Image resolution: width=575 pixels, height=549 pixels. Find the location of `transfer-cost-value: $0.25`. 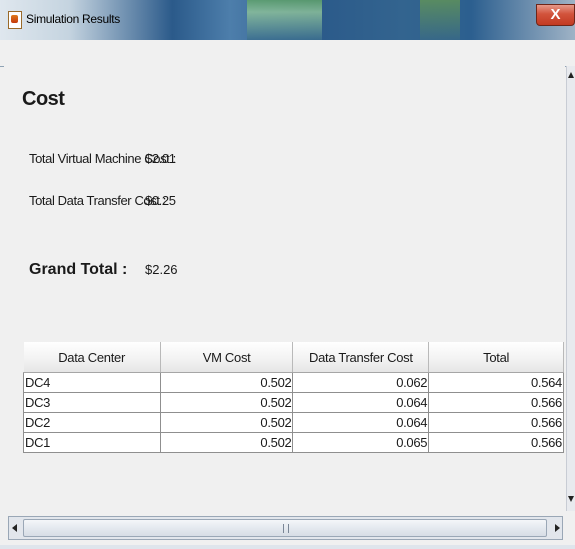

transfer-cost-value: $0.25 is located at coordinates (160, 200).